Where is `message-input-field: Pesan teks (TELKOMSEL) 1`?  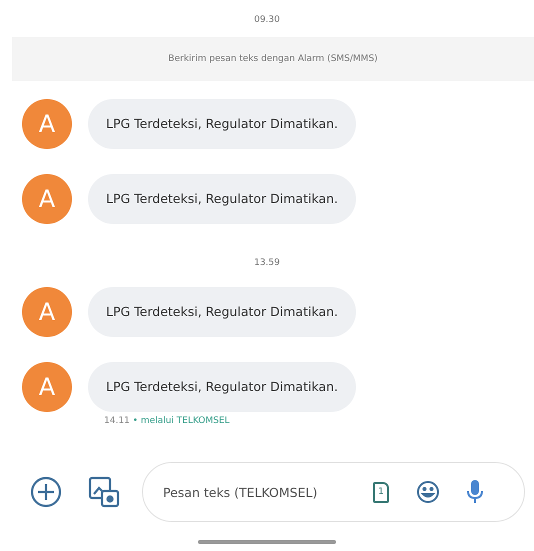
message-input-field: Pesan teks (TELKOMSEL) 1 is located at coordinates (333, 492).